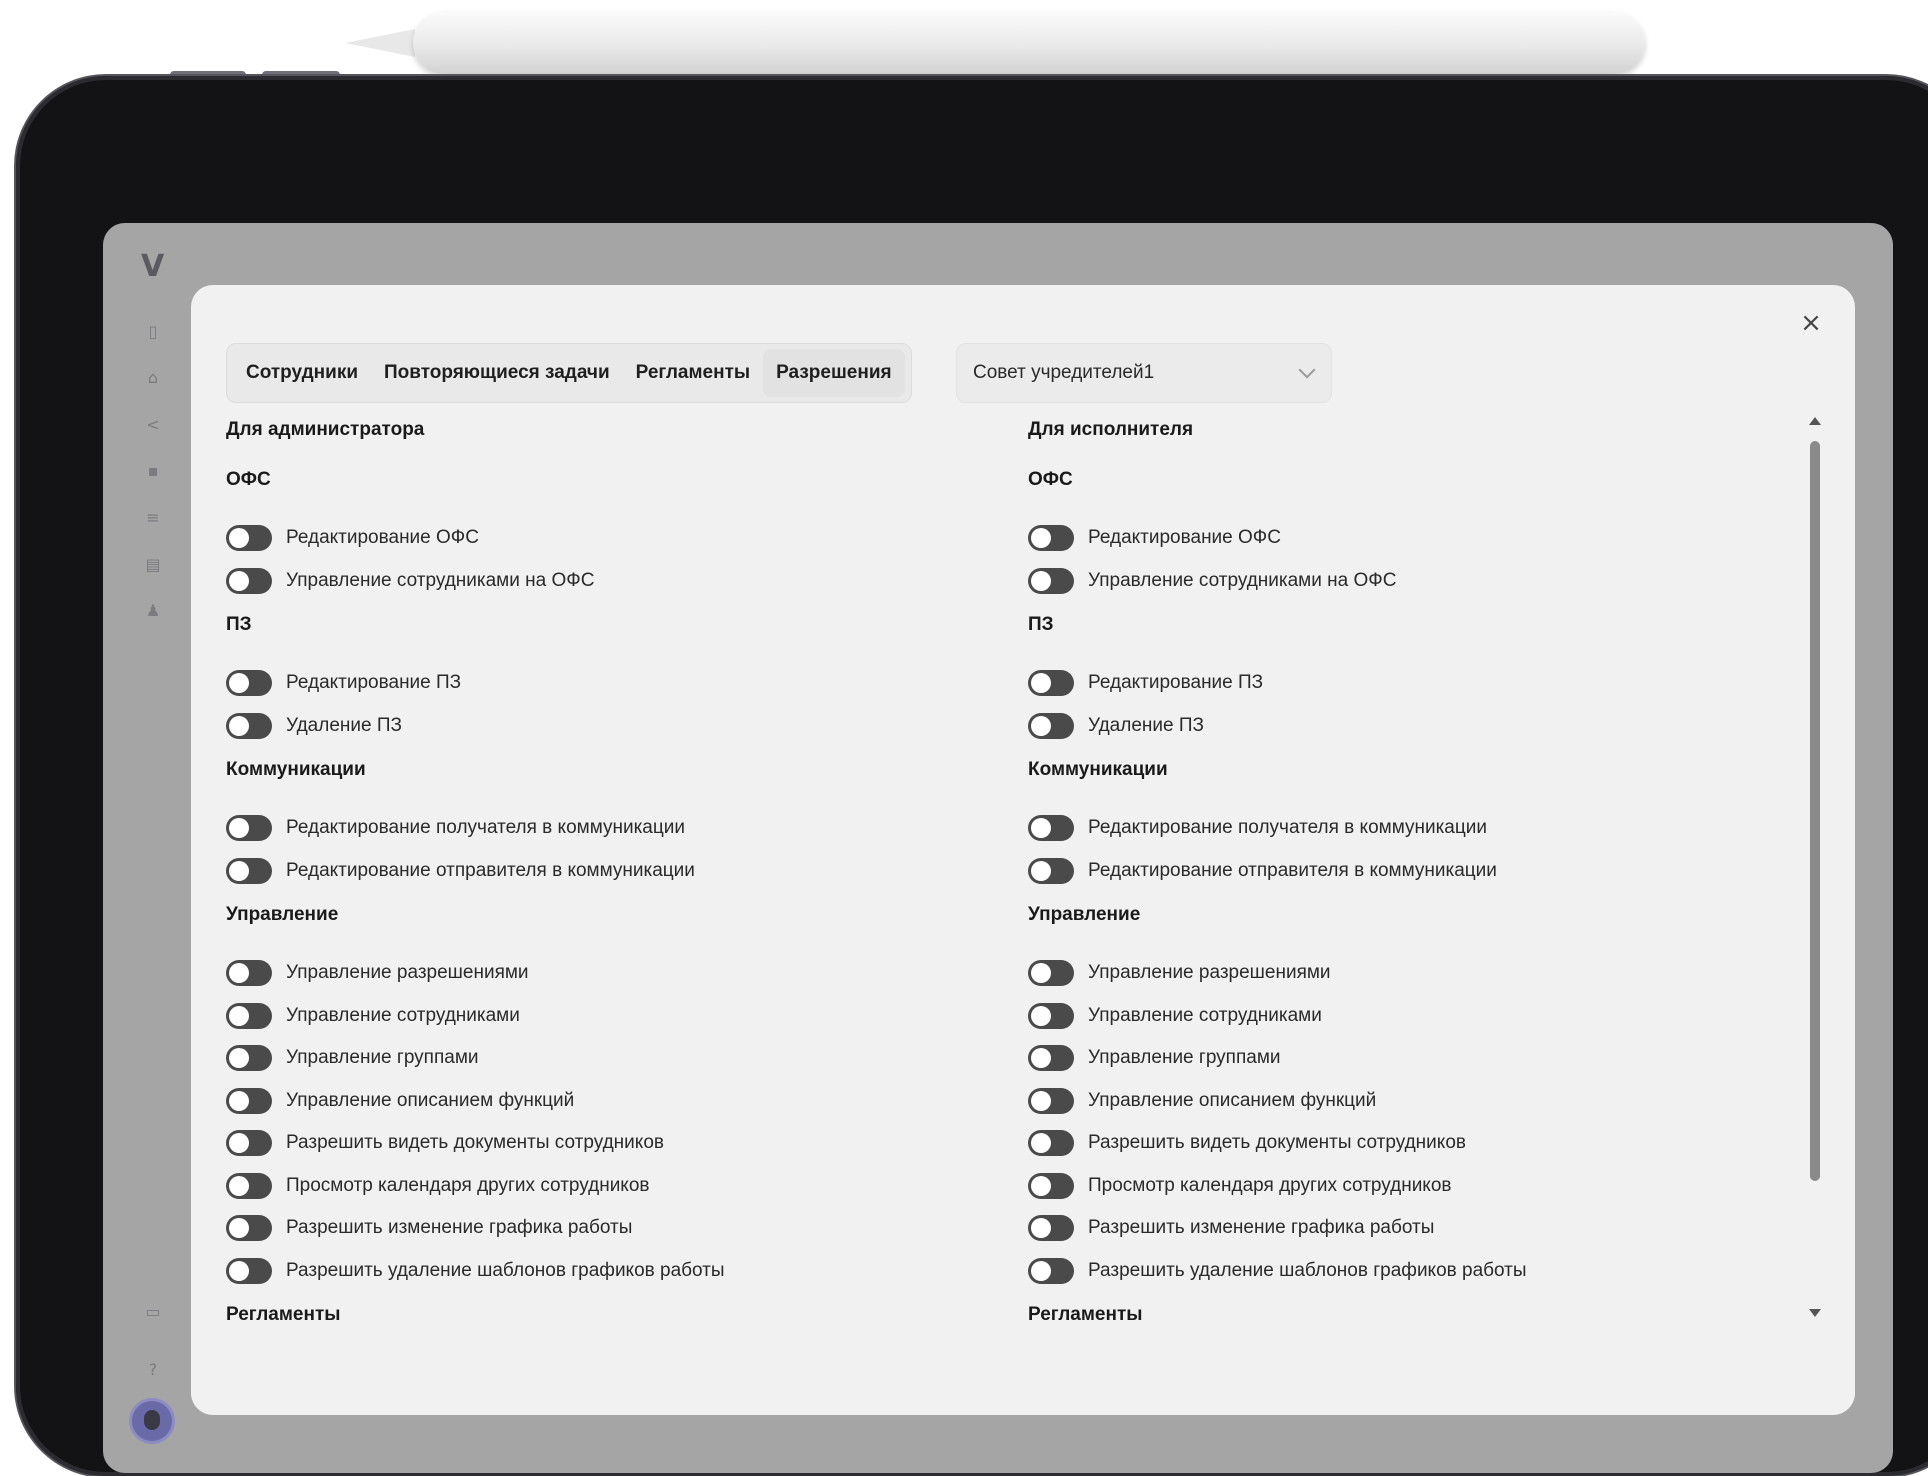 The width and height of the screenshot is (1928, 1476). I want to click on help-icon: ?, so click(153, 1370).